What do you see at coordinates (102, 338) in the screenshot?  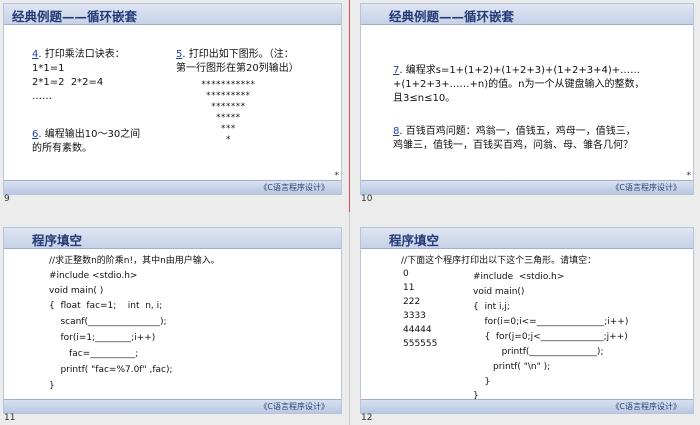 I see `code-line: for(i=1;________;i++)` at bounding box center [102, 338].